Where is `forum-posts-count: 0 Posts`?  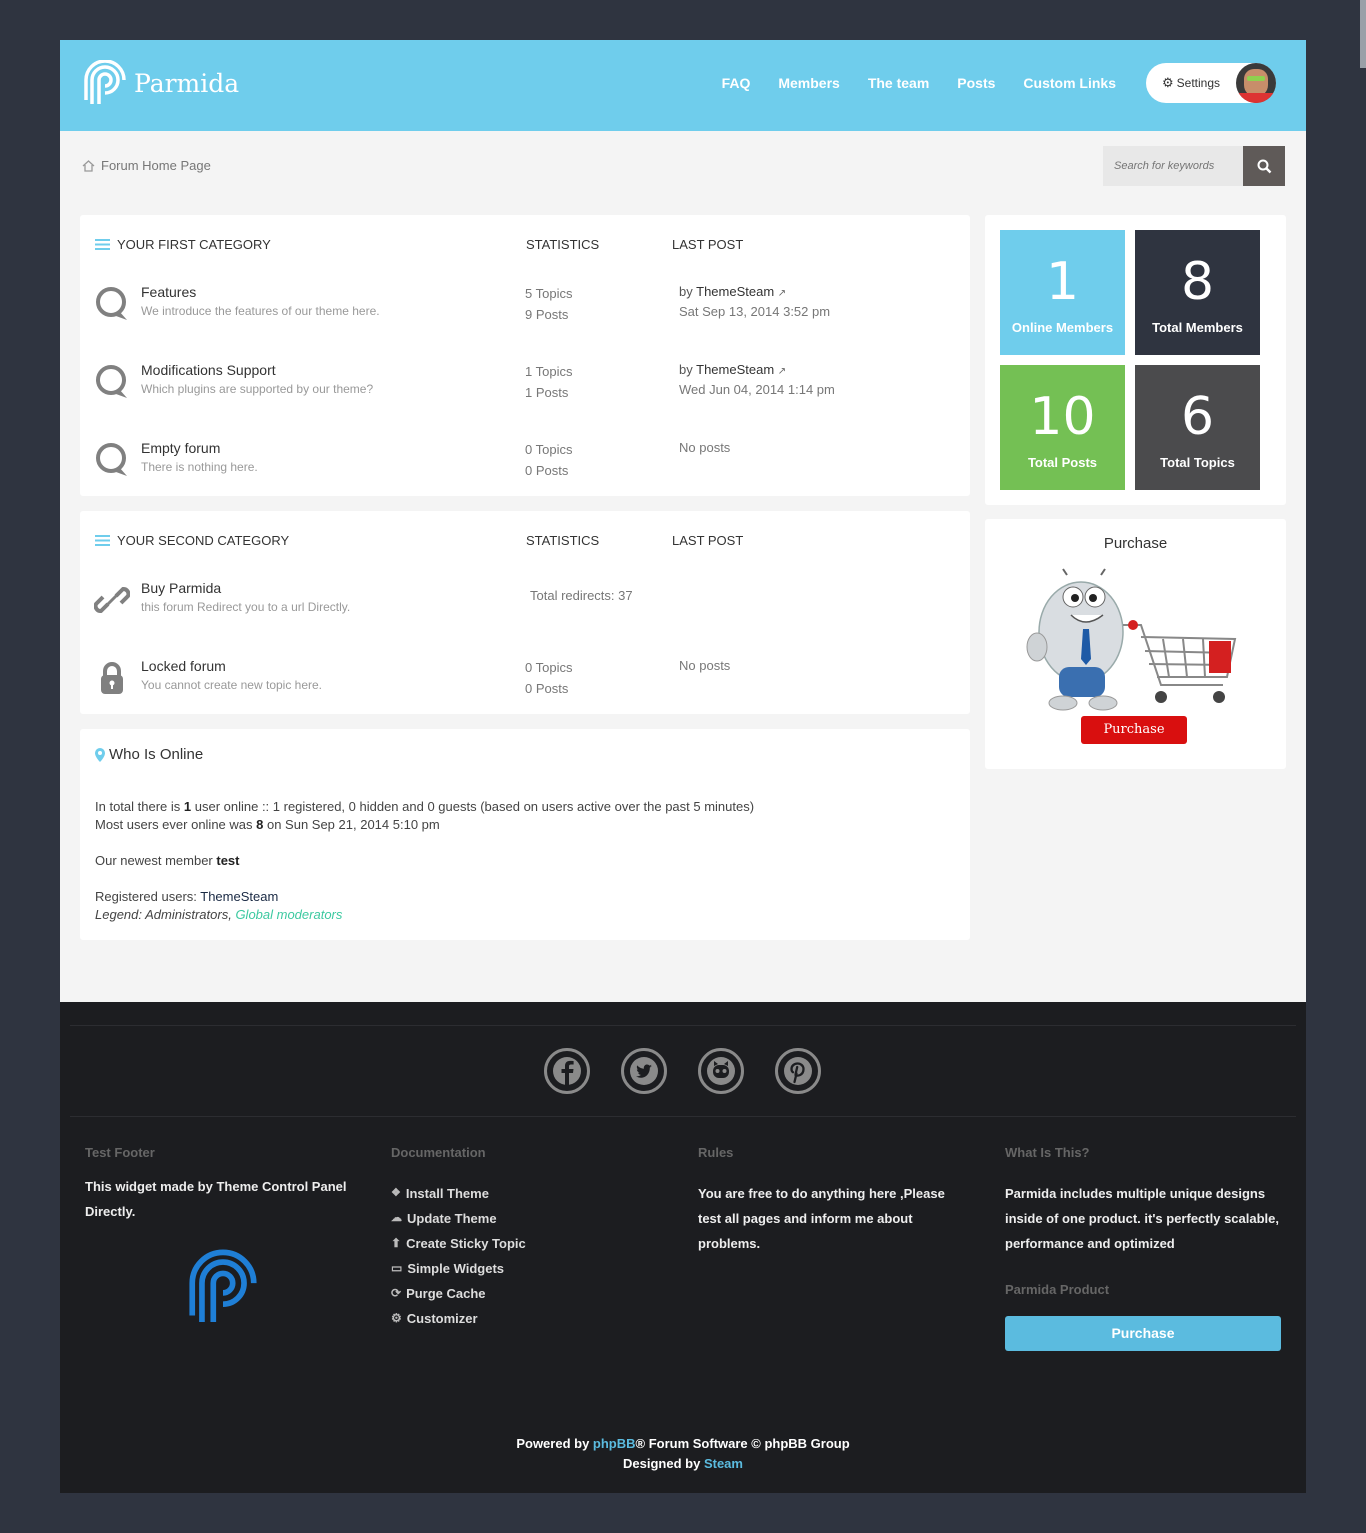 forum-posts-count: 0 Posts is located at coordinates (547, 688).